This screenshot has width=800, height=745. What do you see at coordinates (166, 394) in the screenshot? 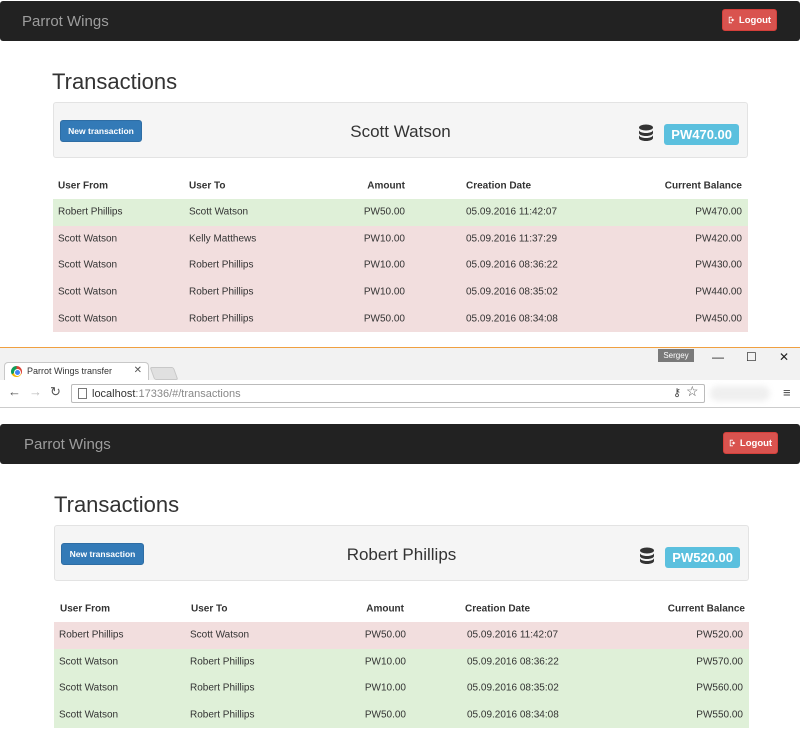
I see `url-text: localhost:17336/#/transactions` at bounding box center [166, 394].